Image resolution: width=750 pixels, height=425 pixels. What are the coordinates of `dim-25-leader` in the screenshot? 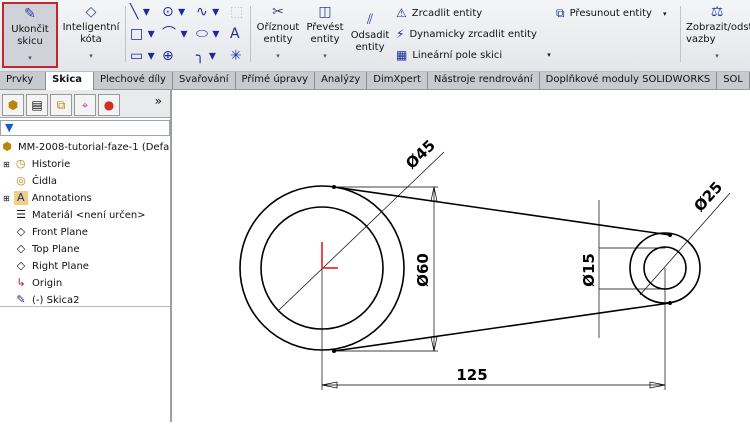 It's located at (685, 244).